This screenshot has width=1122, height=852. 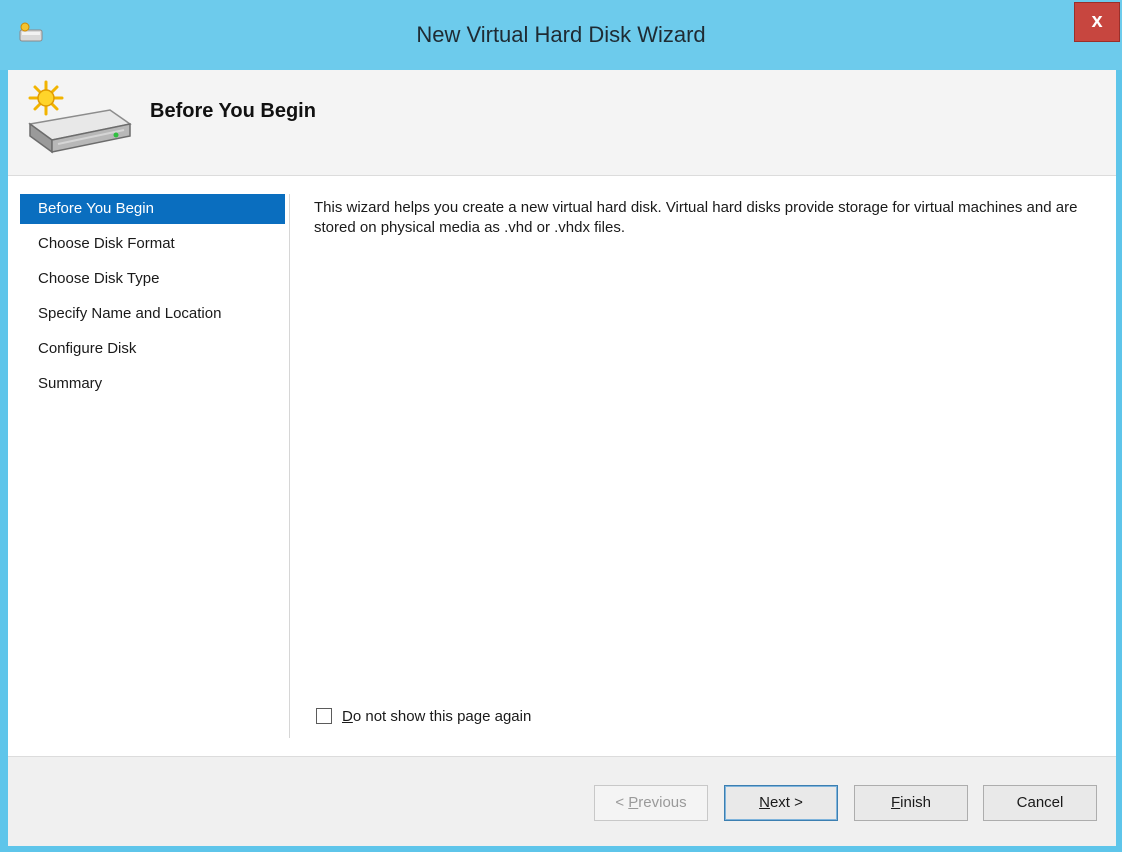 What do you see at coordinates (80, 117) in the screenshot?
I see `hard-disk-new-icon` at bounding box center [80, 117].